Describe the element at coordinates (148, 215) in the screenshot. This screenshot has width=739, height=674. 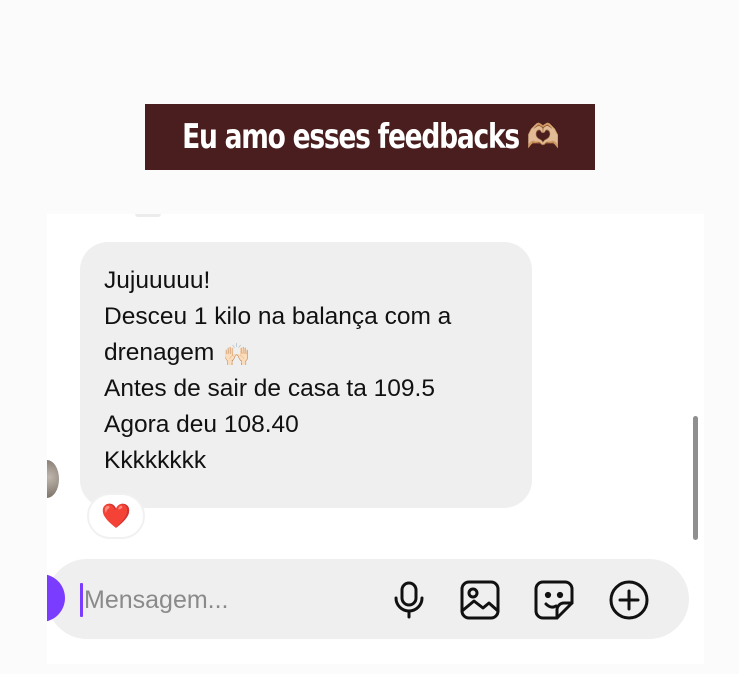
I see `previous-message-edge` at that location.